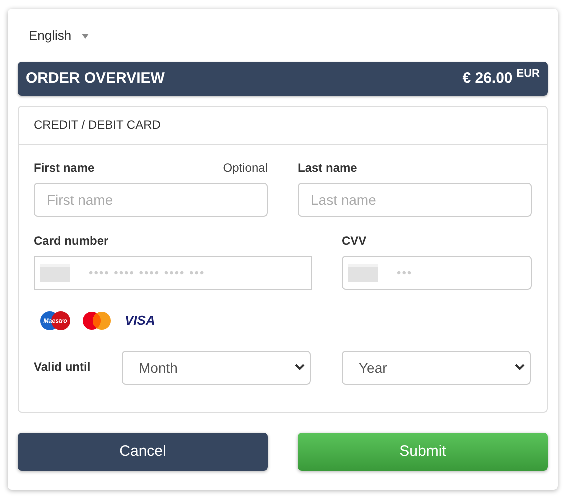  Describe the element at coordinates (216, 367) in the screenshot. I see `month-select: Month` at that location.